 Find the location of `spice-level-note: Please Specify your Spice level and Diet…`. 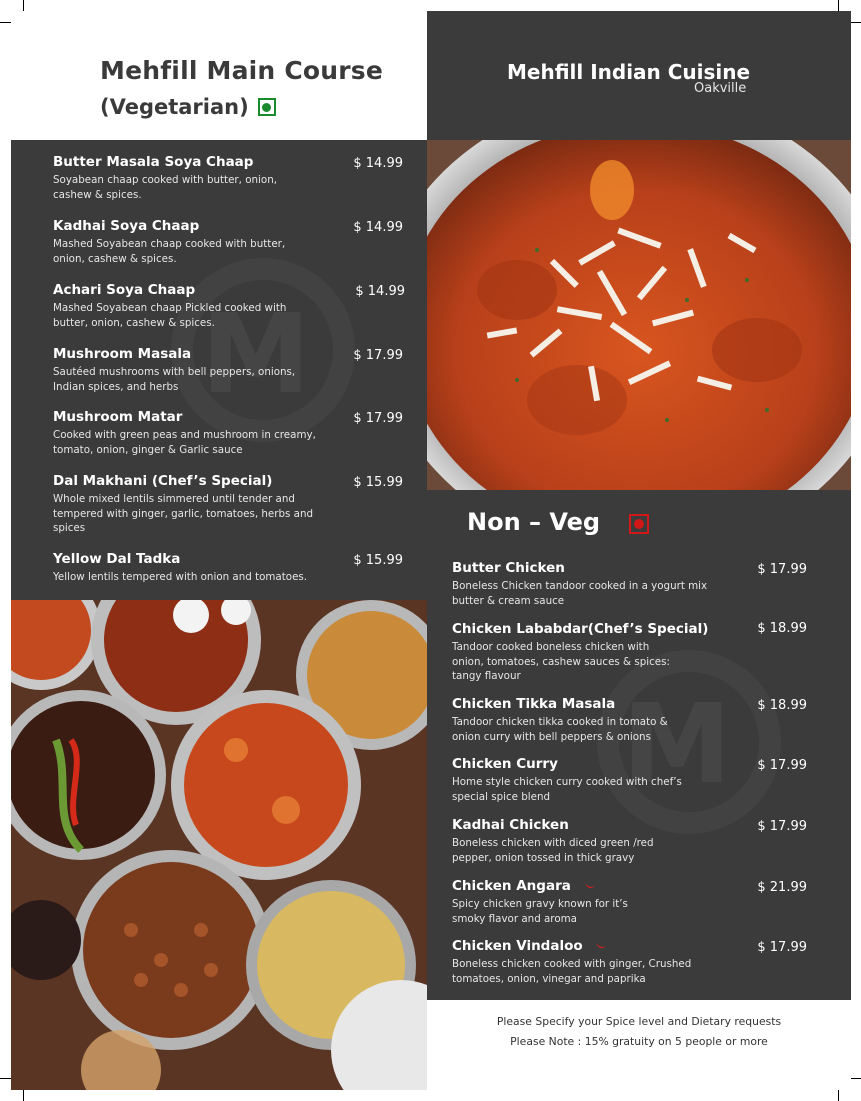

spice-level-note: Please Specify your Spice level and Diet… is located at coordinates (639, 1021).